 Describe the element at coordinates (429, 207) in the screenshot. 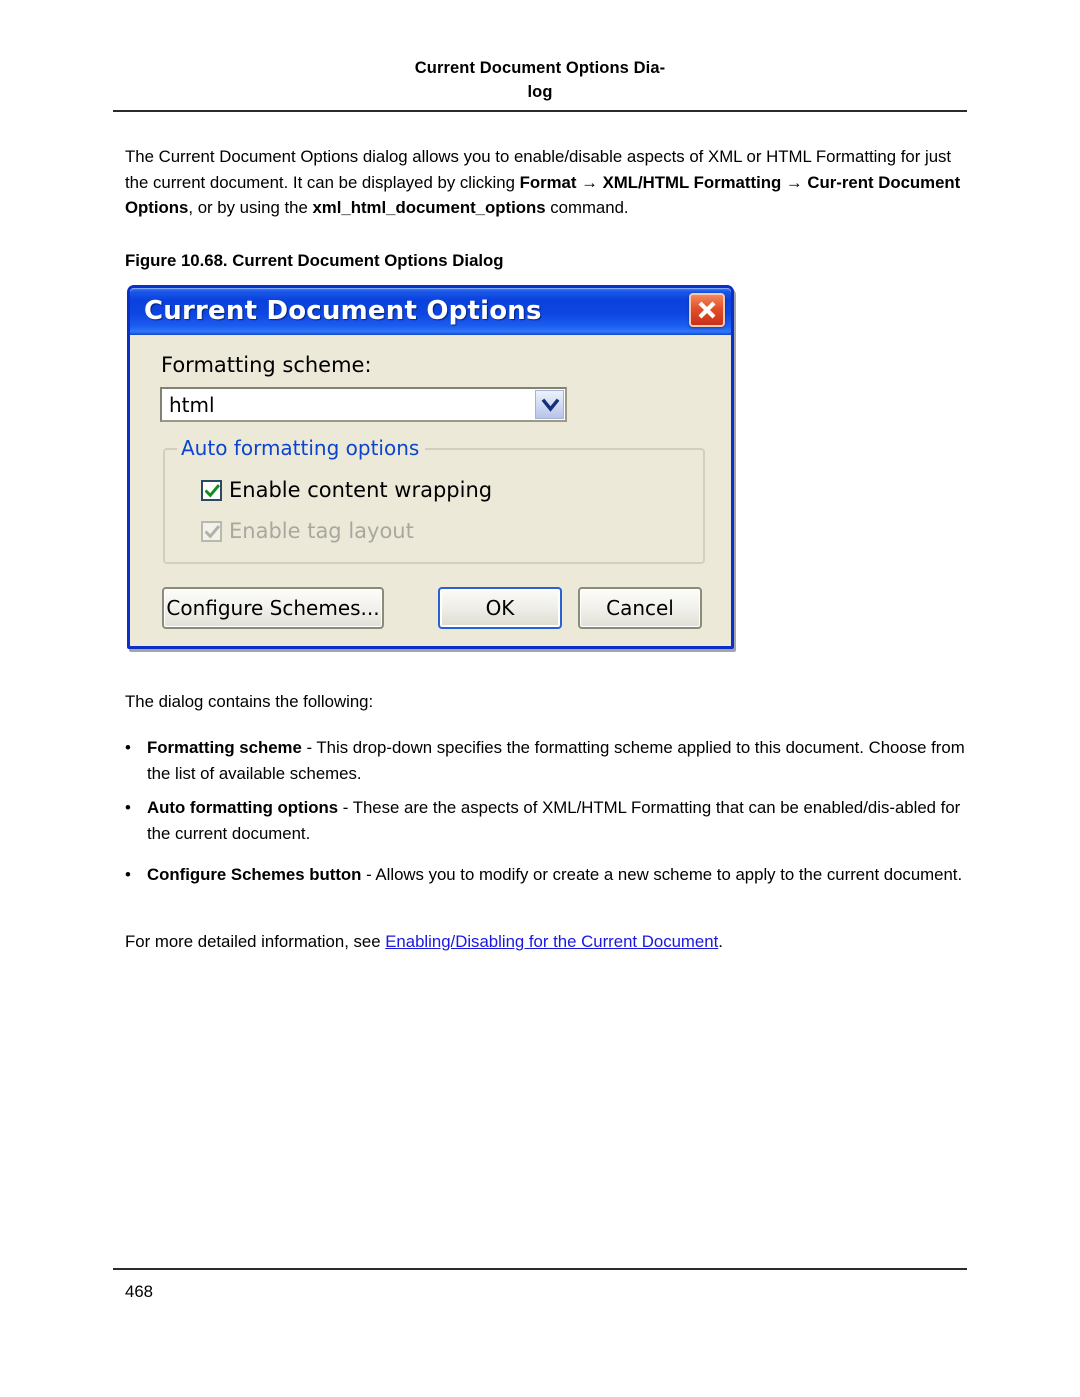

I see `intro-bold-command: xml_html_document_options` at that location.